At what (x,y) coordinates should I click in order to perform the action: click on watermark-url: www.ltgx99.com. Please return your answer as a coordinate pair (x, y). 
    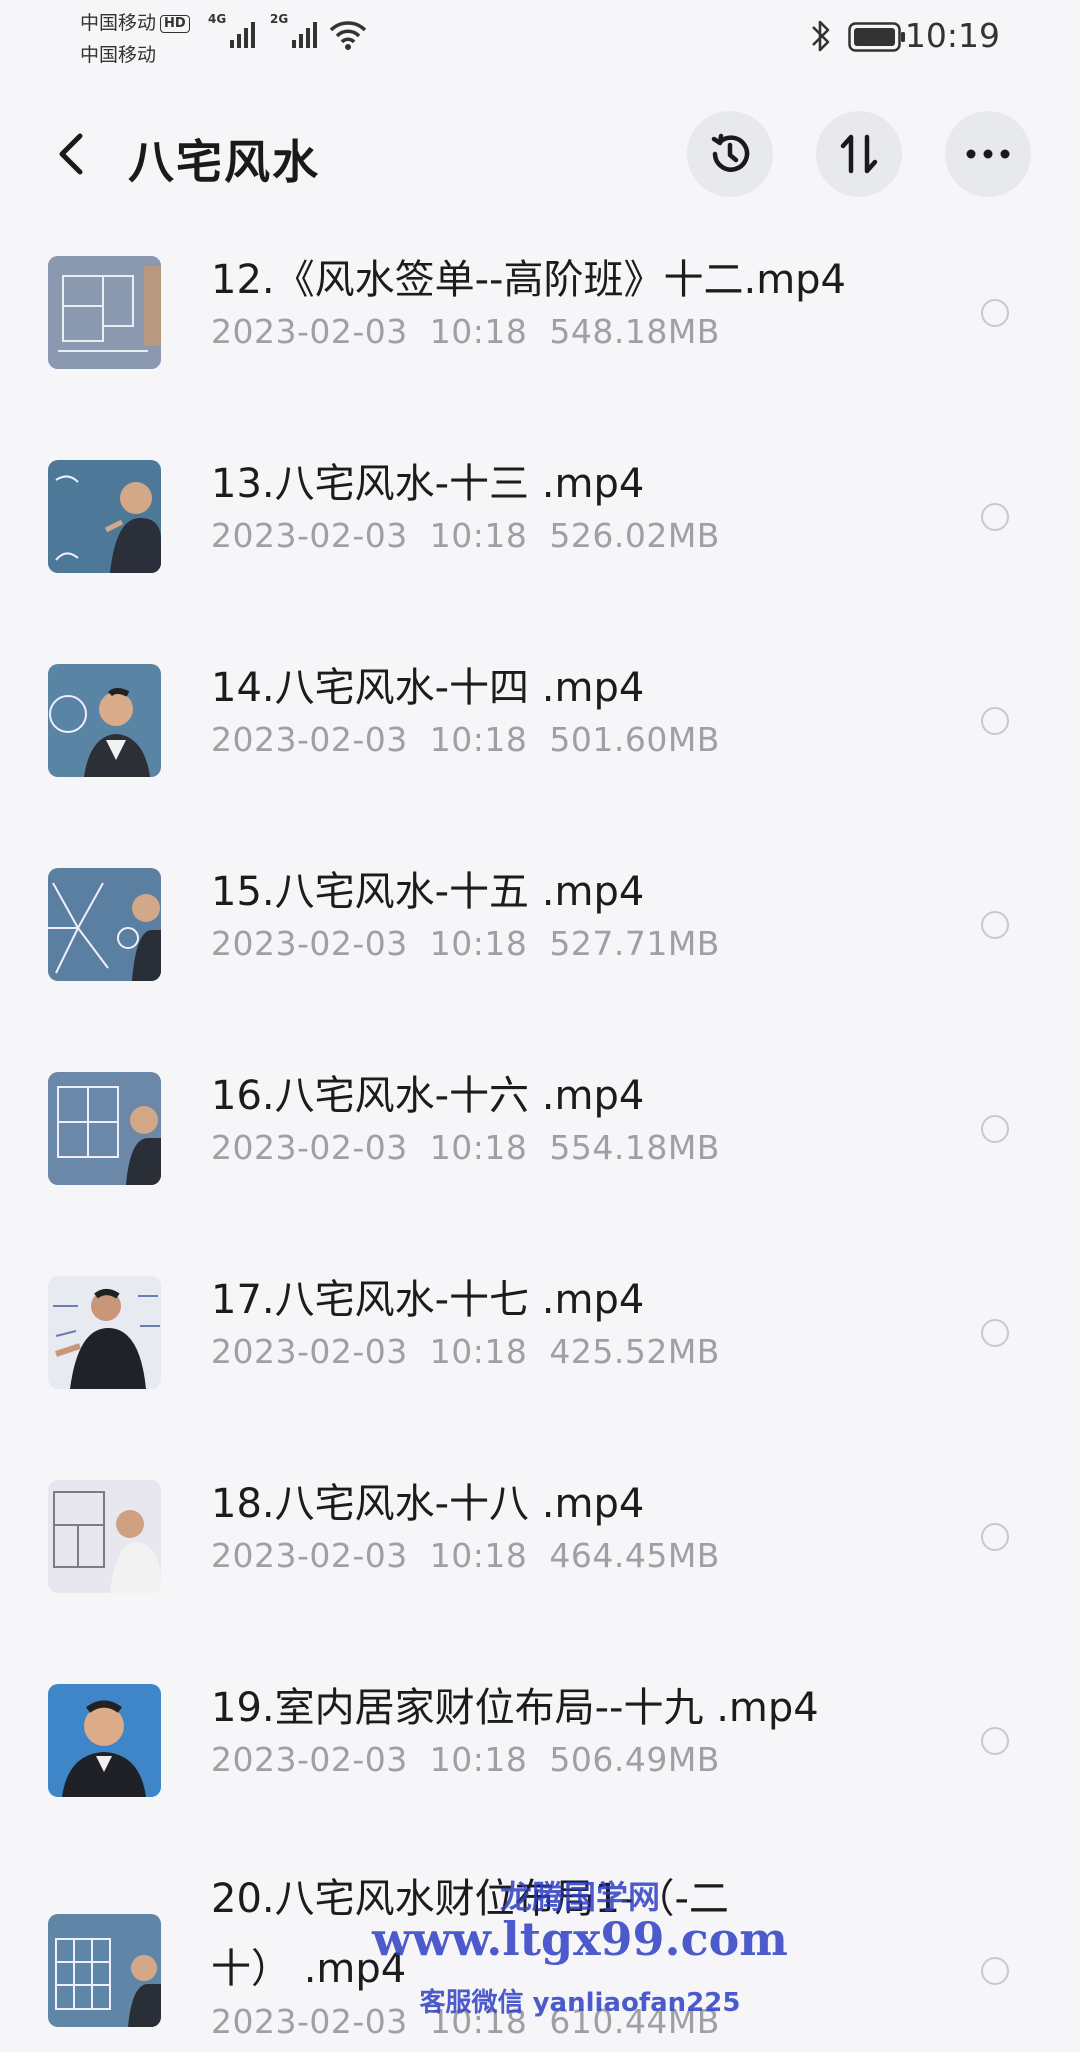
    Looking at the image, I should click on (580, 1939).